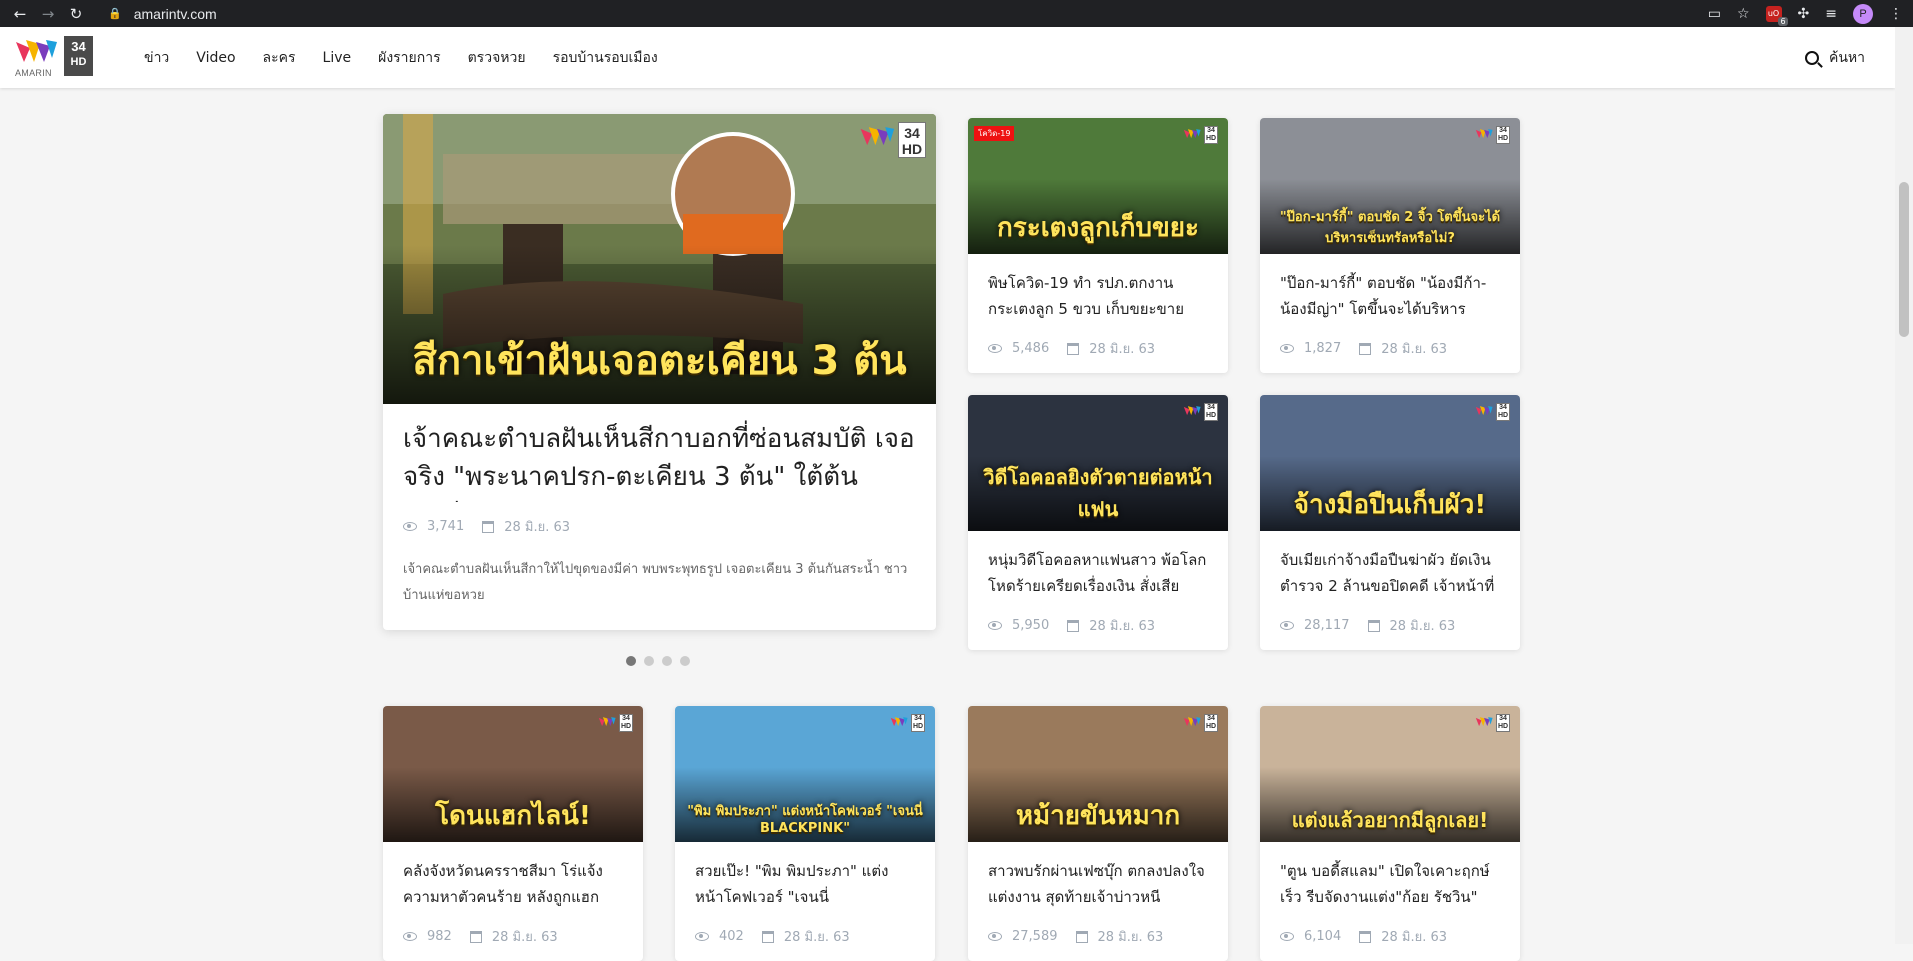  Describe the element at coordinates (1904, 485) in the screenshot. I see `page-scrollbar` at that location.